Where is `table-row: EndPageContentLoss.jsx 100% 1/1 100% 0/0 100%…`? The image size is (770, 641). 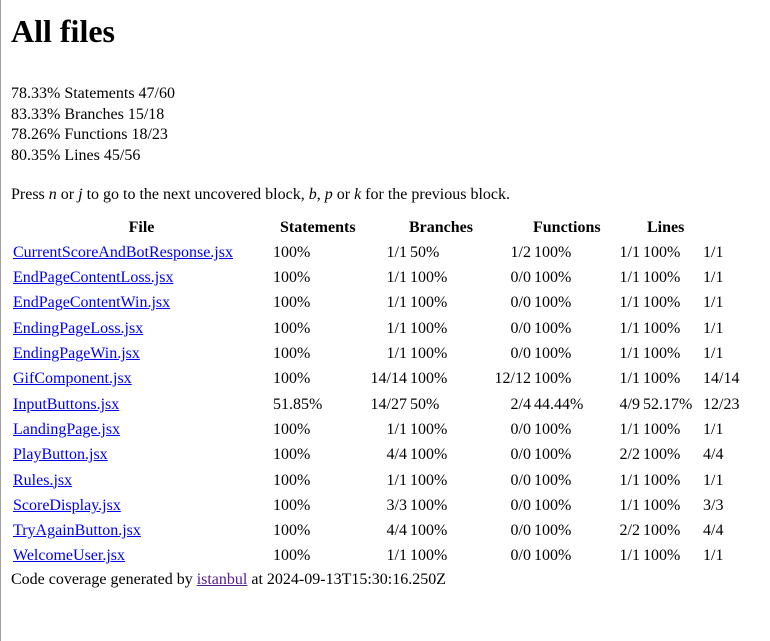
table-row: EndPageContentLoss.jsx 100% 1/1 100% 0/0 100%… is located at coordinates (376, 277).